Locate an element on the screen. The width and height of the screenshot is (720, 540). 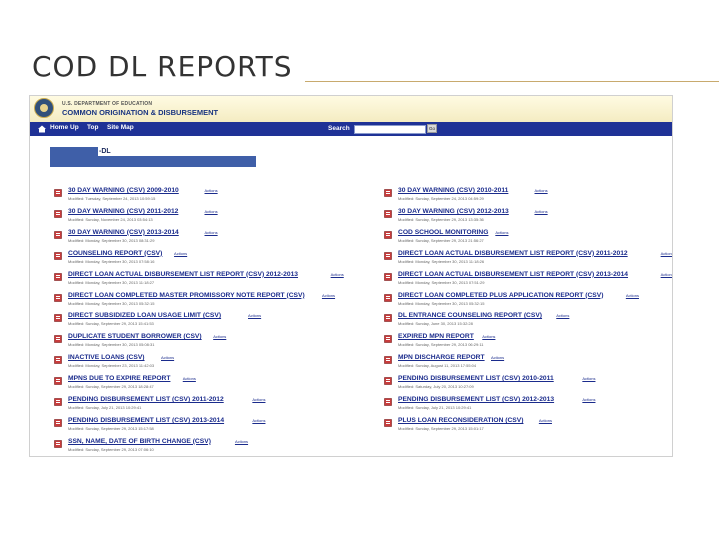
nav-top-link: Top is located at coordinates (92, 127).